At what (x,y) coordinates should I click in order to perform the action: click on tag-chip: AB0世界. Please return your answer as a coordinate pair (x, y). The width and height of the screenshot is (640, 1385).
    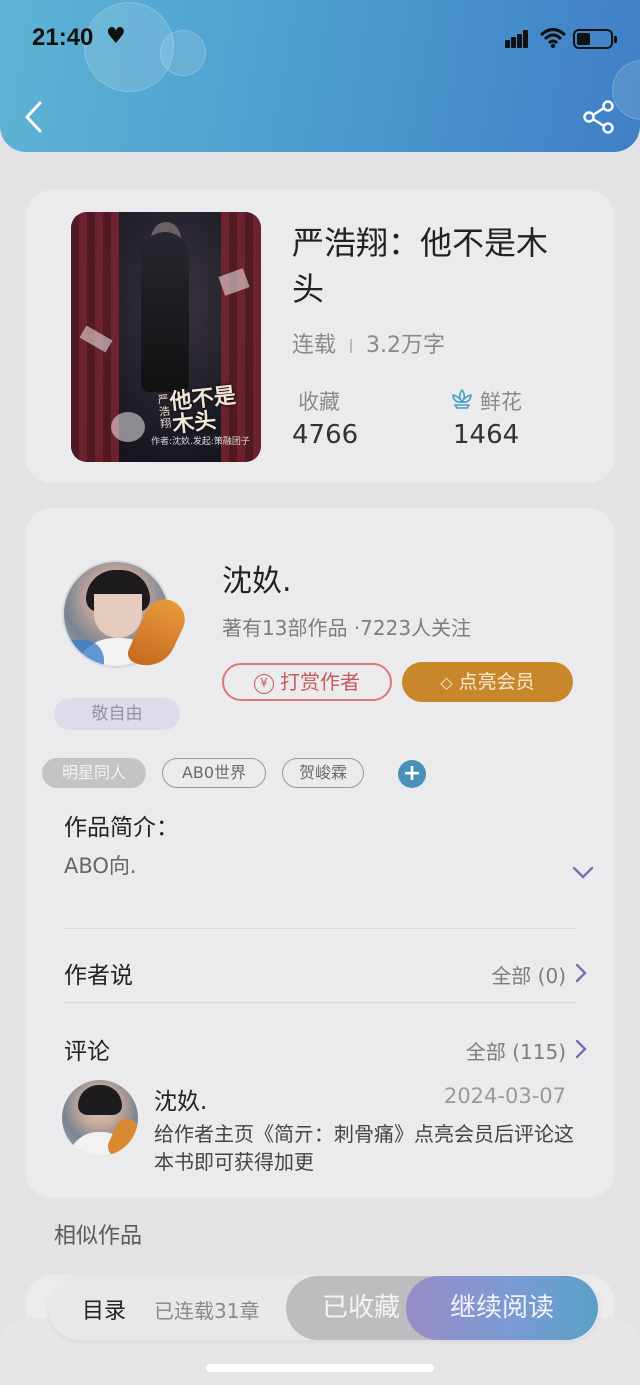
    Looking at the image, I should click on (214, 773).